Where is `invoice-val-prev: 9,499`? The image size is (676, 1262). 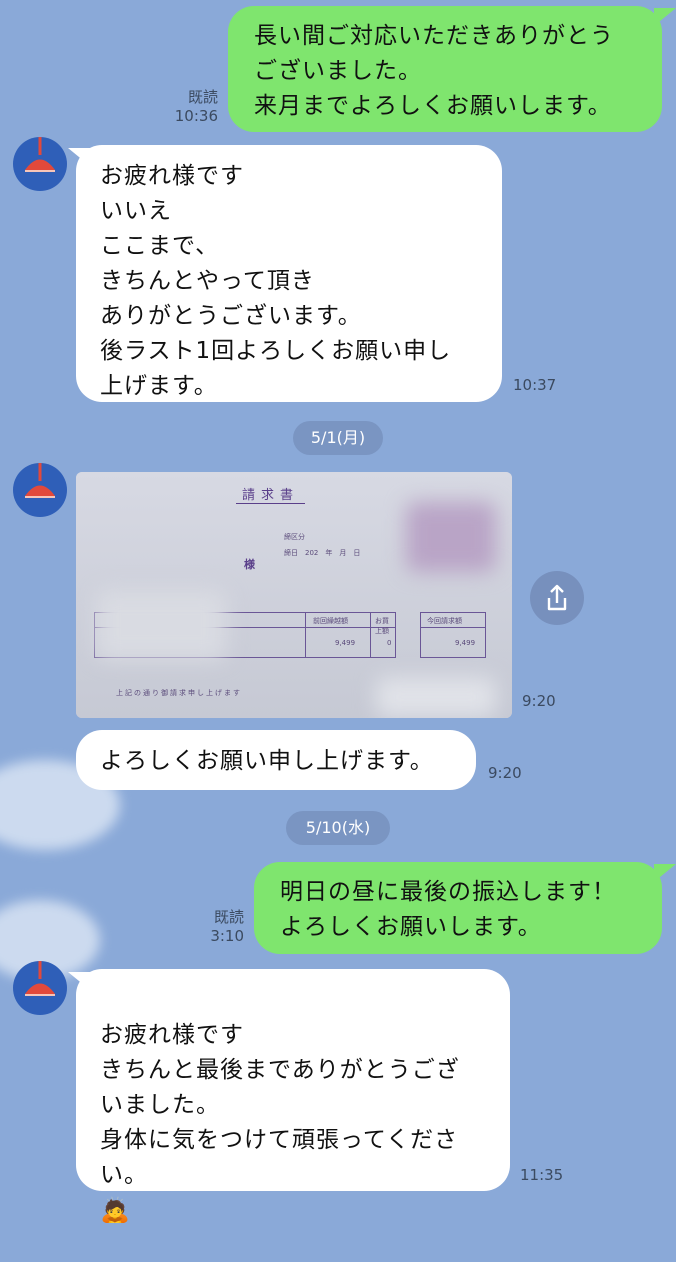
invoice-val-prev: 9,499 is located at coordinates (345, 643).